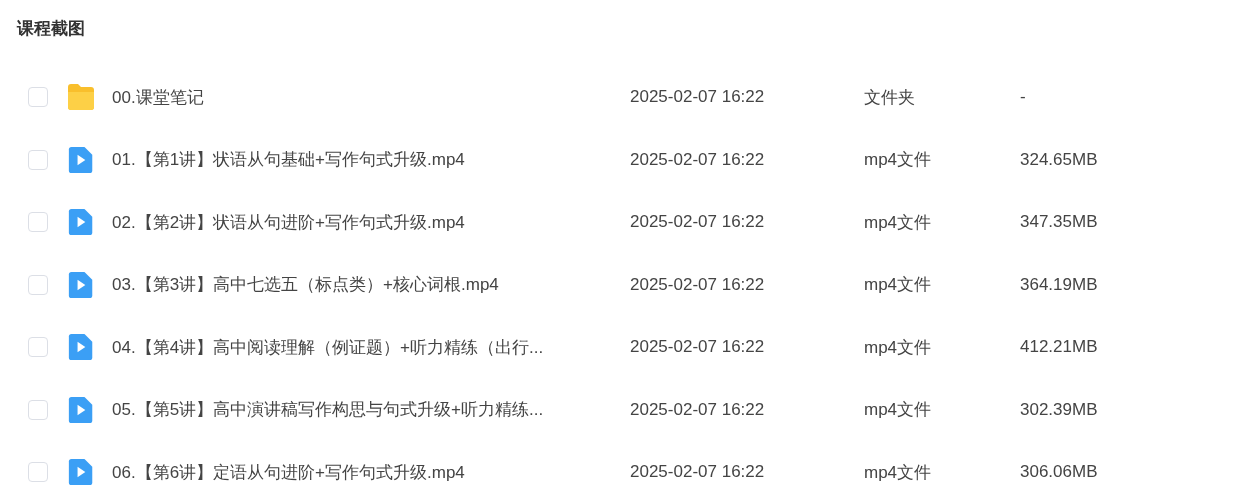 The image size is (1240, 502). Describe the element at coordinates (1059, 347) in the screenshot. I see `file-size: 412.21MB` at that location.